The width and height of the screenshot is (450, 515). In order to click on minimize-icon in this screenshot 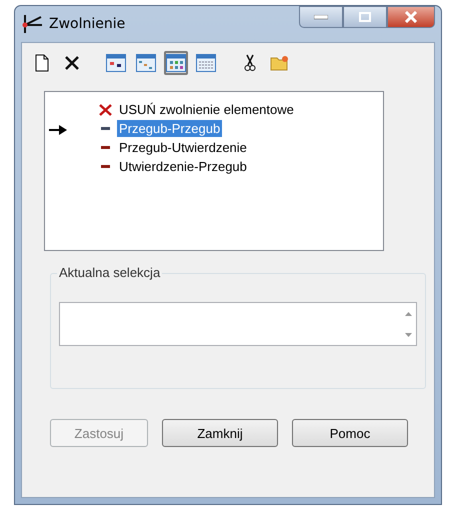, I will do `click(321, 17)`.